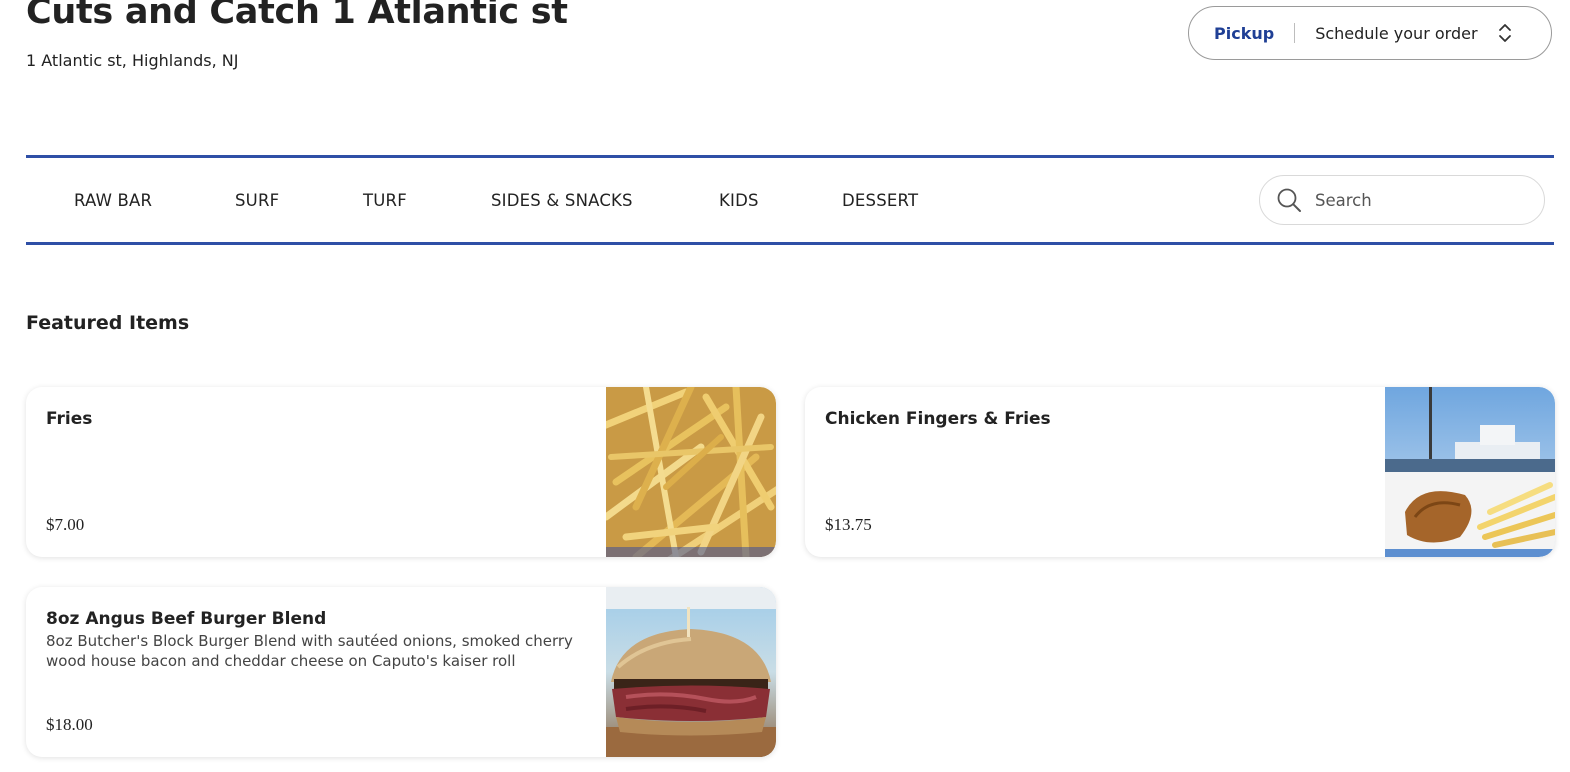 This screenshot has height=772, width=1570. I want to click on item-name: Chicken Fingers & Fries, so click(938, 419).